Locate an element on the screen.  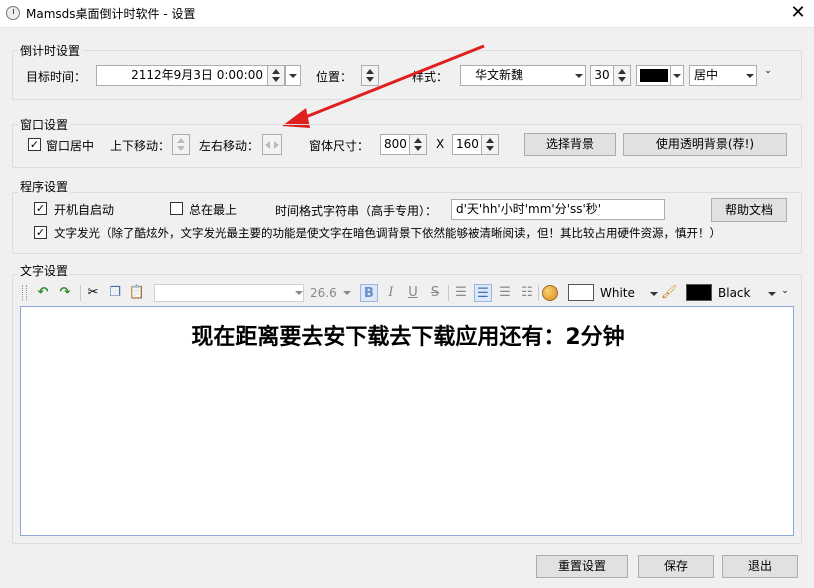
updown-label: 上下移动： is located at coordinates (140, 146).